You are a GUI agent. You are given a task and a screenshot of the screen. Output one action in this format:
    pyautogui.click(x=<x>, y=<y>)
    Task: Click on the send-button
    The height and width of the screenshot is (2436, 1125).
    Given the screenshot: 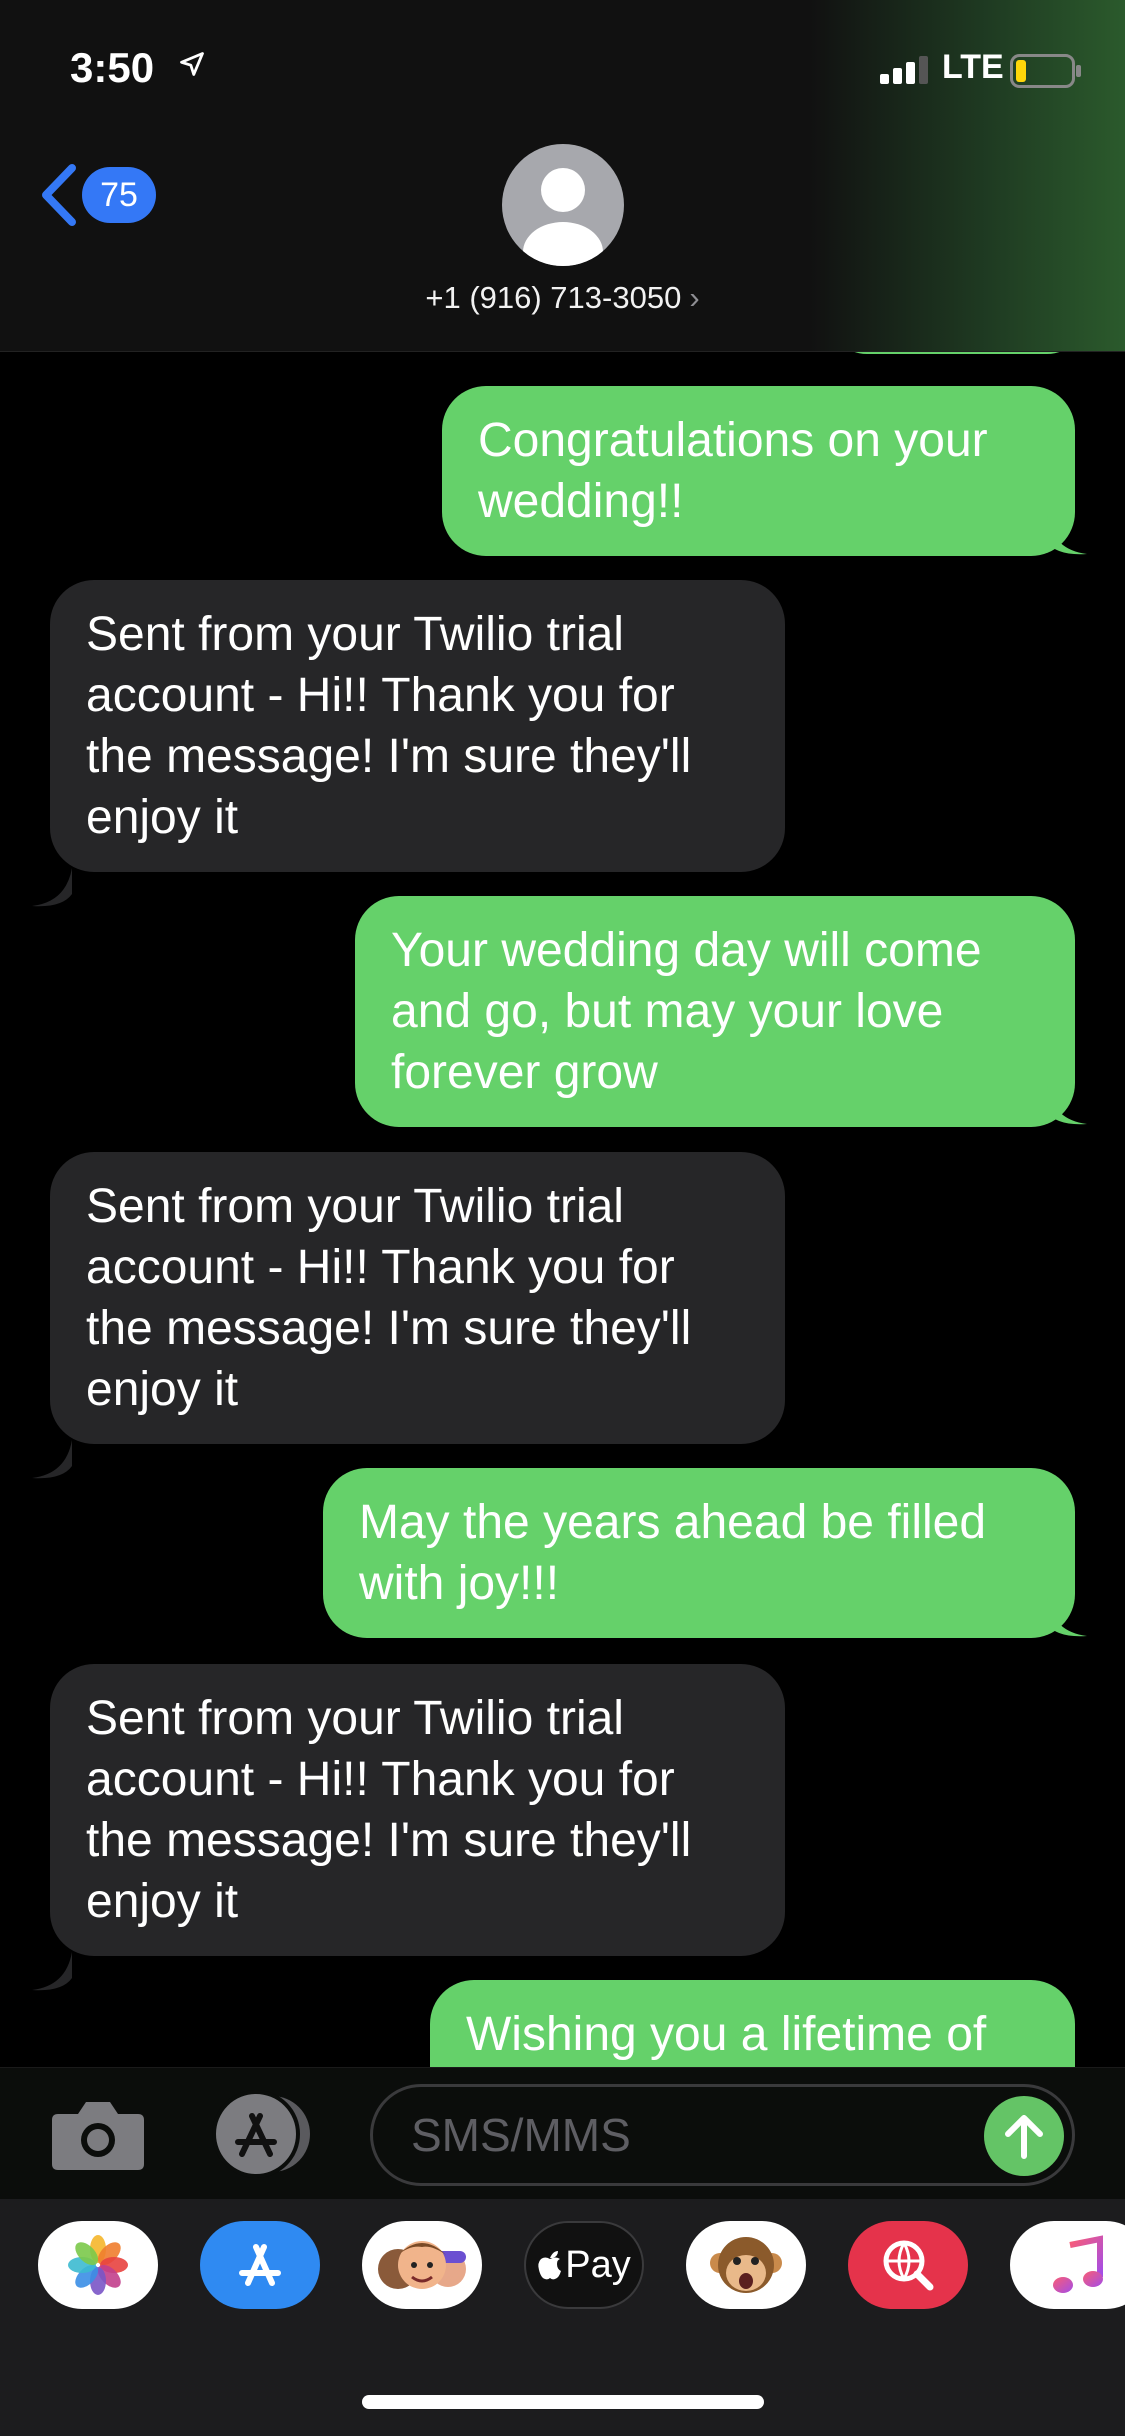 What is the action you would take?
    pyautogui.click(x=1024, y=2136)
    